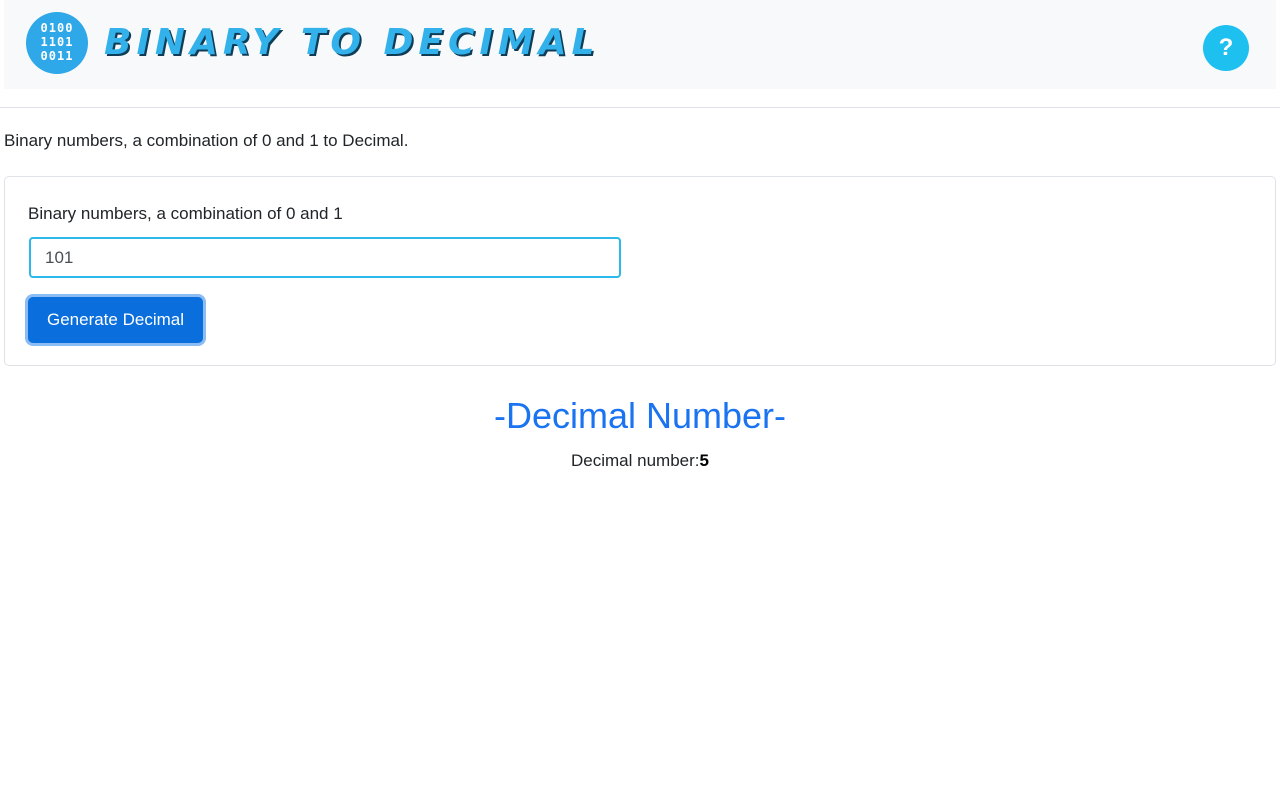 The height and width of the screenshot is (800, 1280). What do you see at coordinates (325, 257) in the screenshot?
I see `binary-input` at bounding box center [325, 257].